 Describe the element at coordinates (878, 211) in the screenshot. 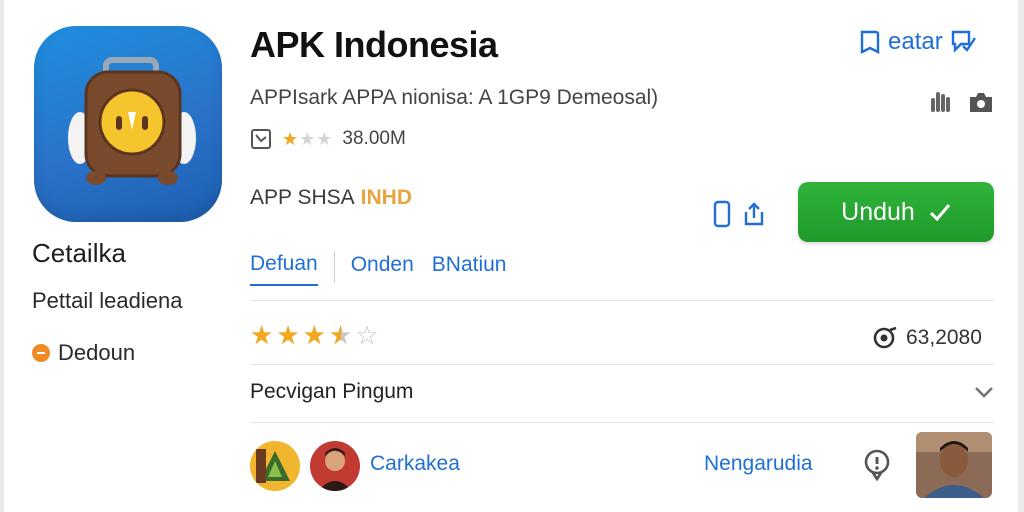

I see `install-button-label: Unduh` at that location.